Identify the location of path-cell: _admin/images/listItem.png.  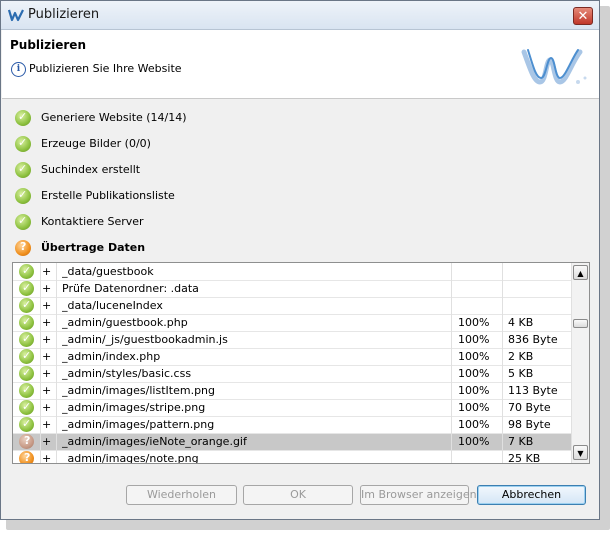
(139, 390).